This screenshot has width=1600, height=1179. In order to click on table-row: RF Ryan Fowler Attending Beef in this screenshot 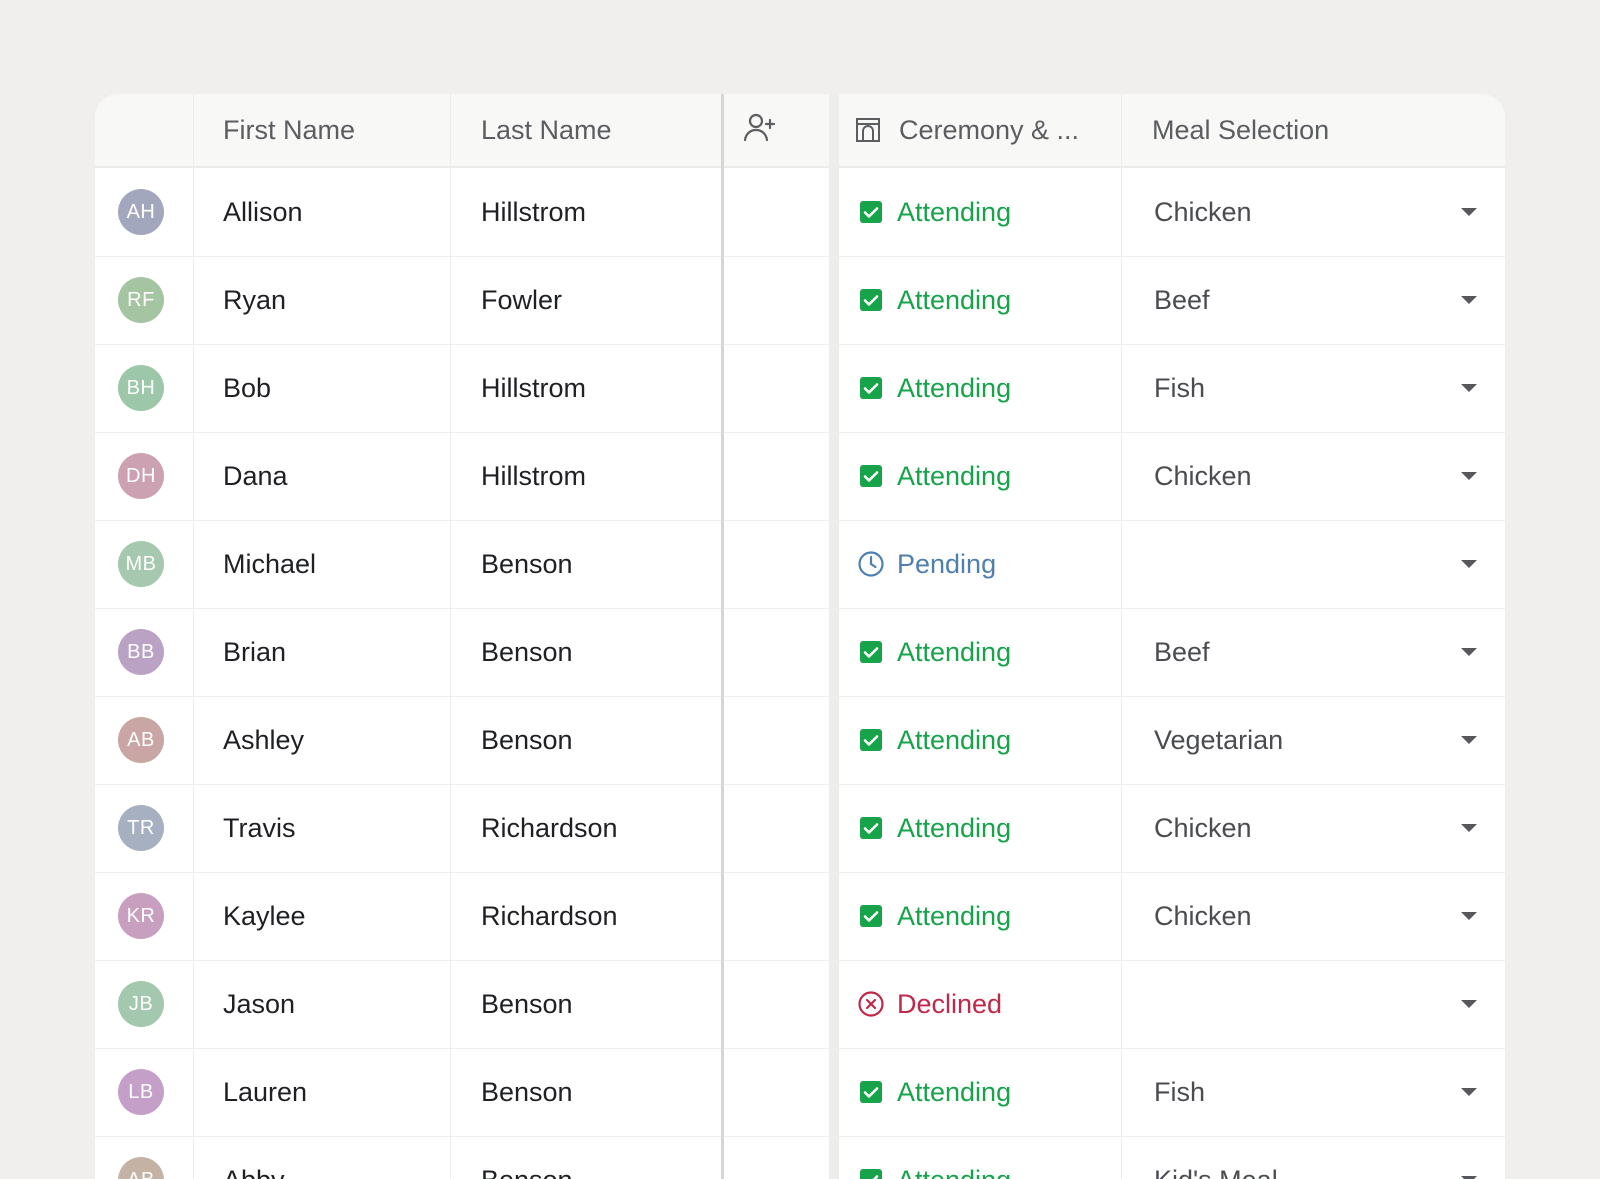, I will do `click(800, 300)`.